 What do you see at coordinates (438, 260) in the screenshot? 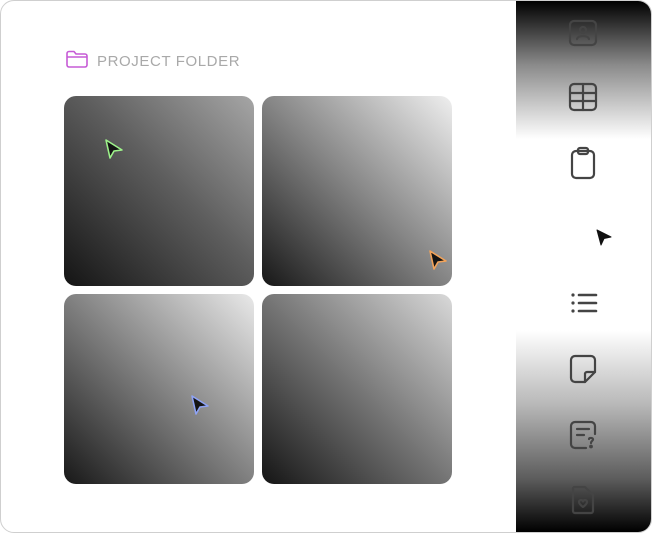
I see `cursor-orange-icon` at bounding box center [438, 260].